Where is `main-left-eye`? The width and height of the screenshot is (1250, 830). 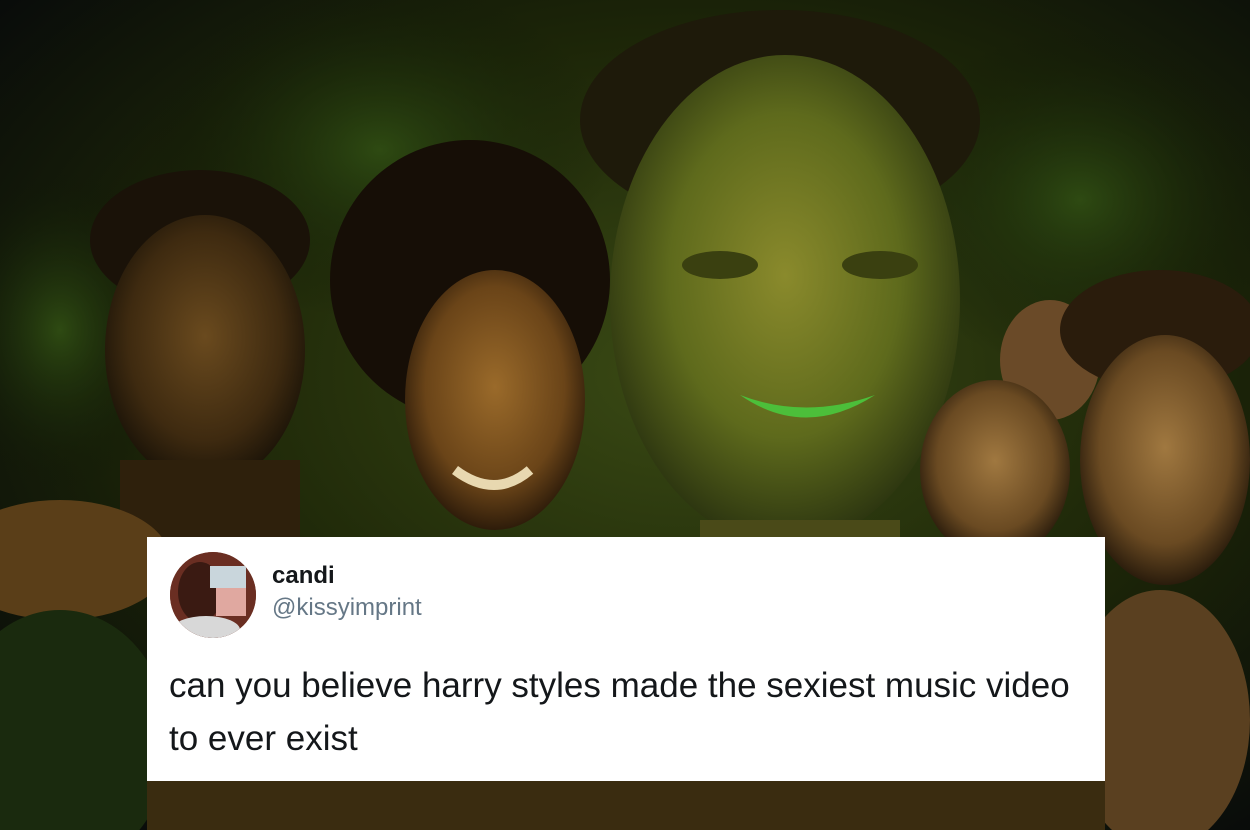
main-left-eye is located at coordinates (720, 265).